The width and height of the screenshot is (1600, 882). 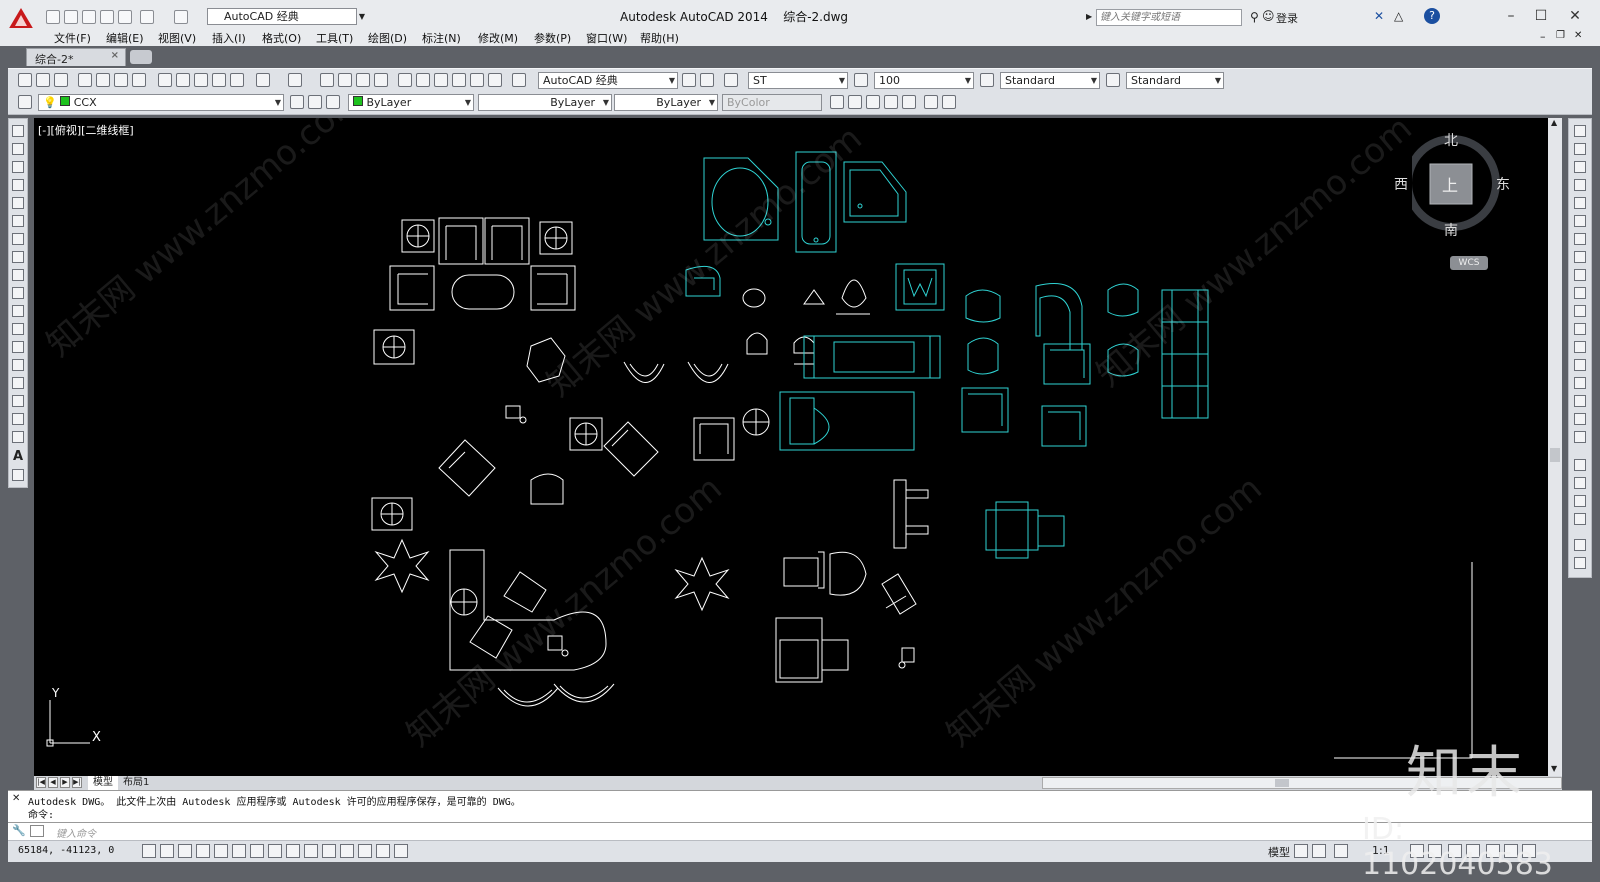 What do you see at coordinates (18, 456) in the screenshot?
I see `mtext-icon: A` at bounding box center [18, 456].